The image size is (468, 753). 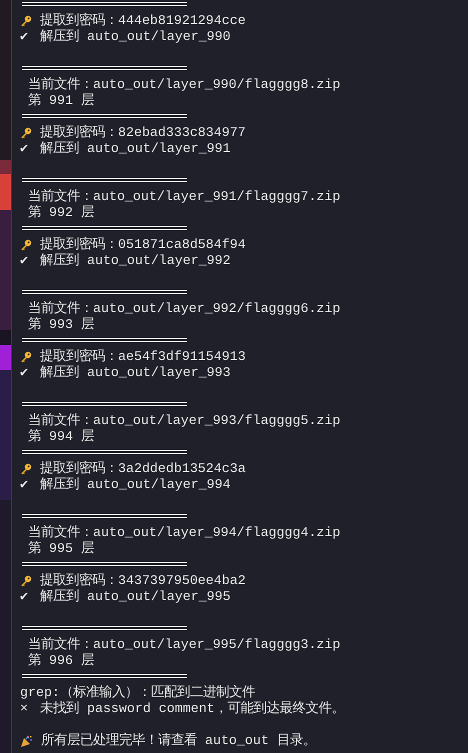 What do you see at coordinates (143, 469) in the screenshot?
I see `output-line: 提取到密码：3a2ddedb13524c3a` at bounding box center [143, 469].